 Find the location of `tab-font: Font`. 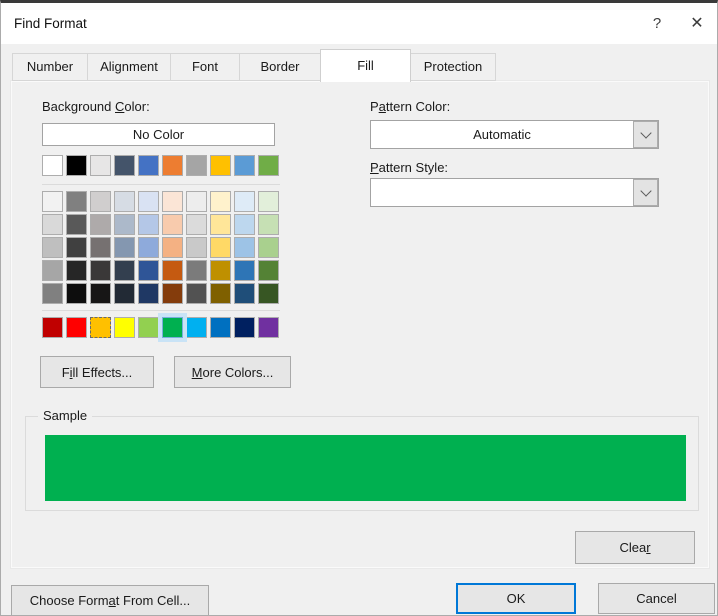

tab-font: Font is located at coordinates (205, 67).